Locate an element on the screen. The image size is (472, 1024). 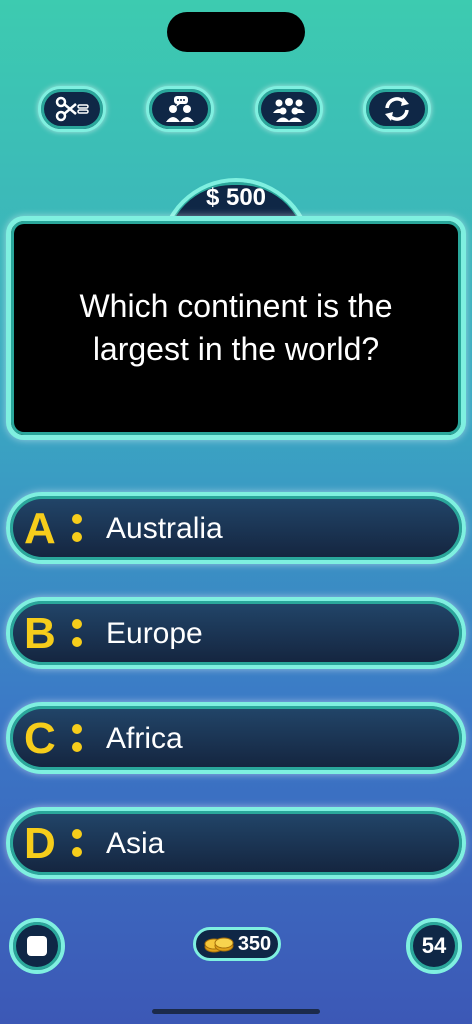
answer-b-button: B Europe is located at coordinates (236, 633).